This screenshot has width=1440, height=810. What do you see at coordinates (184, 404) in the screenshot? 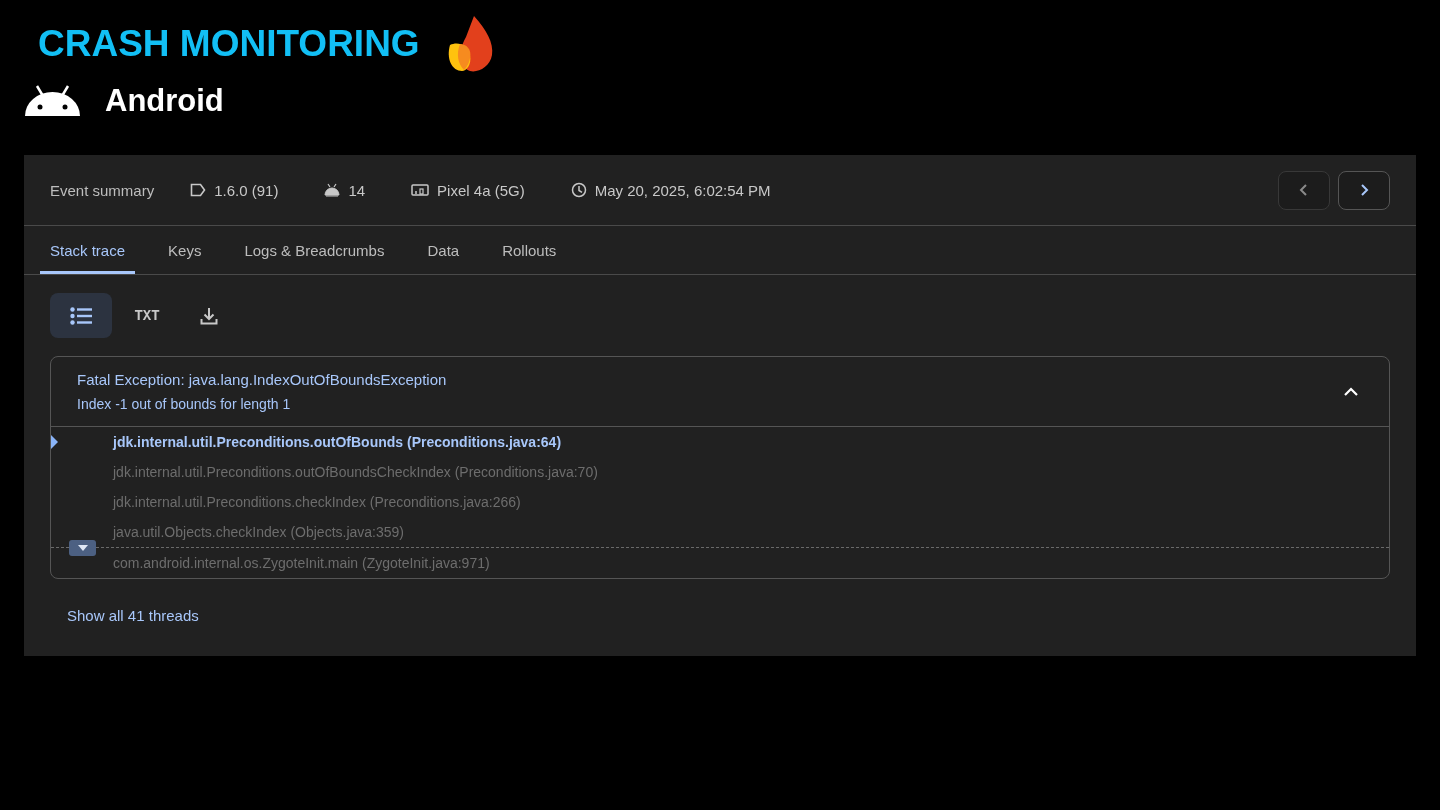
I see `exception-message: Index -1 out of bounds for length 1` at bounding box center [184, 404].